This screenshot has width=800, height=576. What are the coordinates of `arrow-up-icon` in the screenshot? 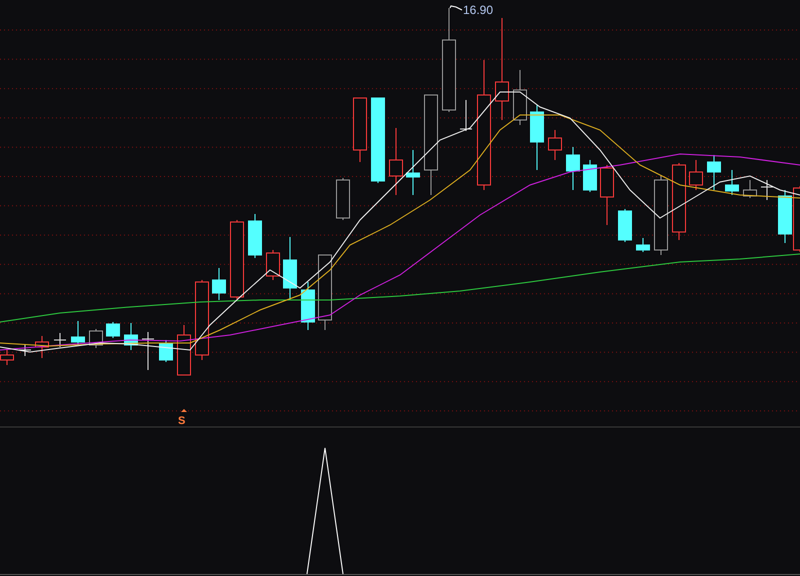 It's located at (184, 410).